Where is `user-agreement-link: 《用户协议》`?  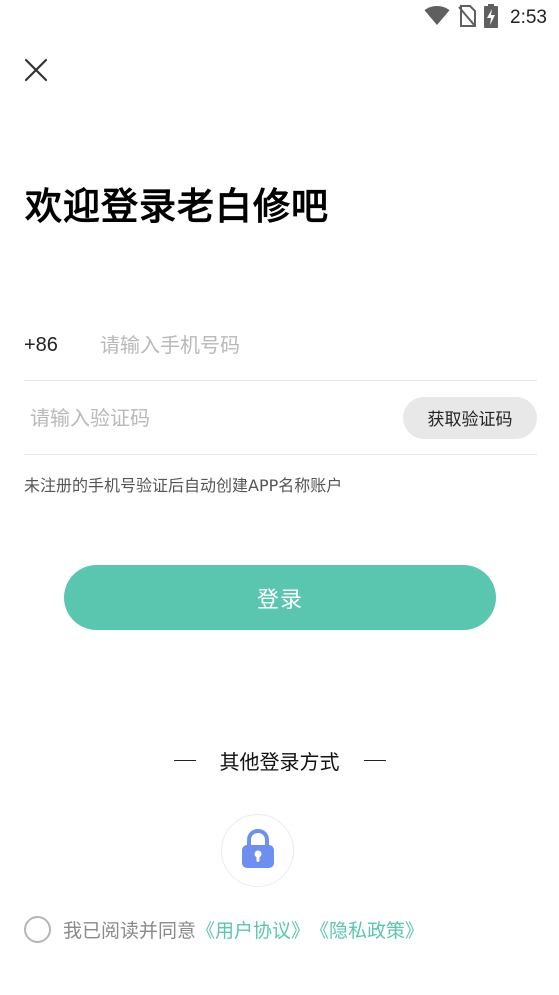 user-agreement-link: 《用户协议》 is located at coordinates (253, 929).